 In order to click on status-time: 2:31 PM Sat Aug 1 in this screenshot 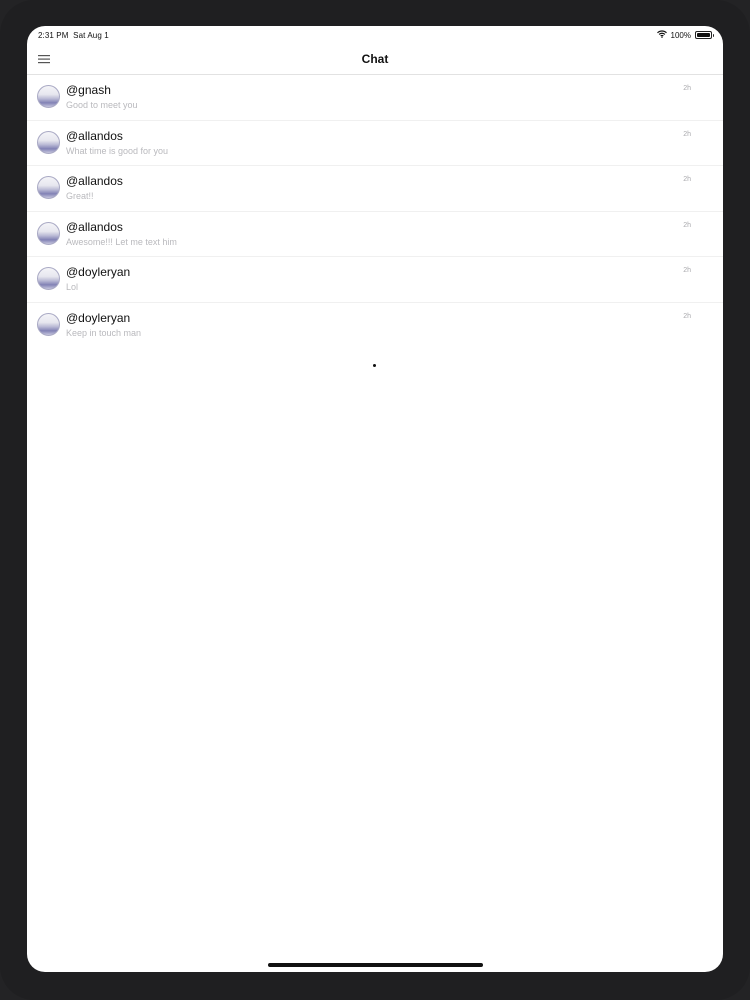, I will do `click(73, 35)`.